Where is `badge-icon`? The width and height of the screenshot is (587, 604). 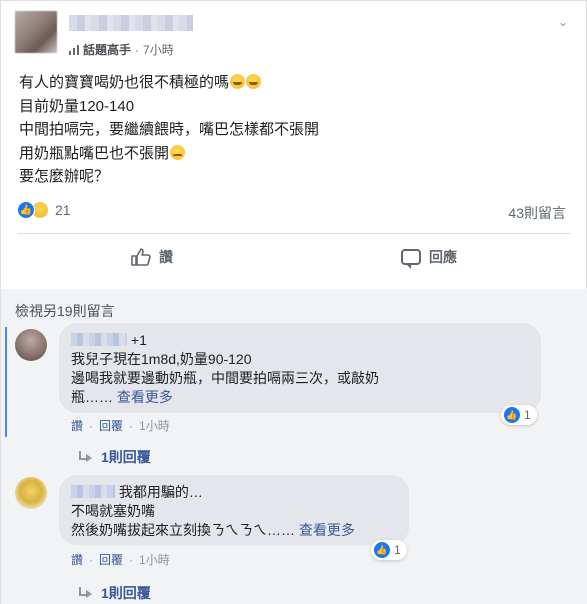 badge-icon is located at coordinates (74, 49).